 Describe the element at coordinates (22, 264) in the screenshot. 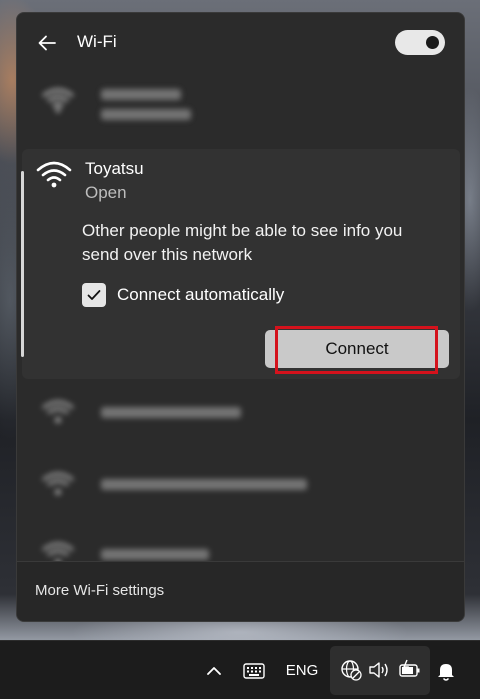

I see `scrollbar` at that location.